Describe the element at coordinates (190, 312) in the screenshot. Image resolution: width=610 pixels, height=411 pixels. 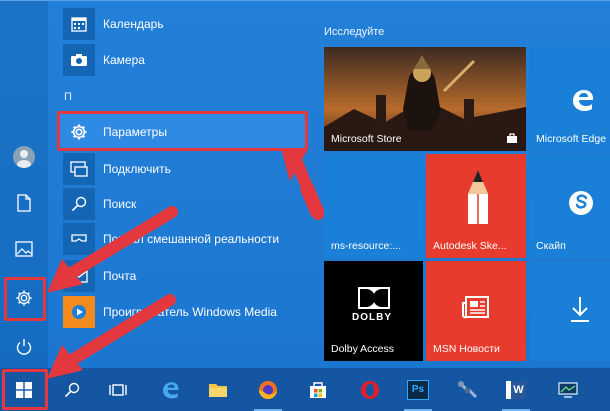
I see `app-label: Проигрыватель Windows Media` at that location.